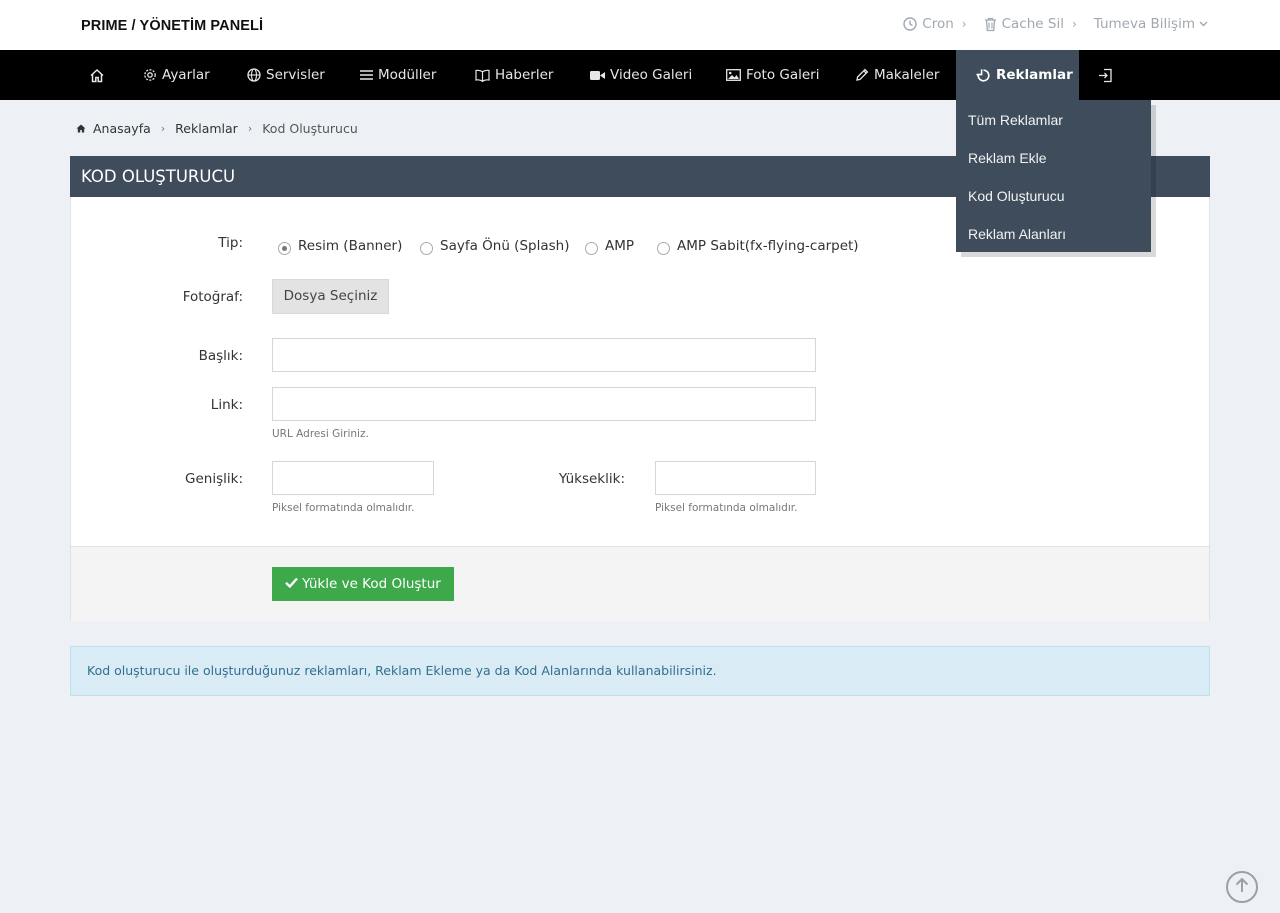  I want to click on type-radio-banner: Resim (Banner), so click(340, 246).